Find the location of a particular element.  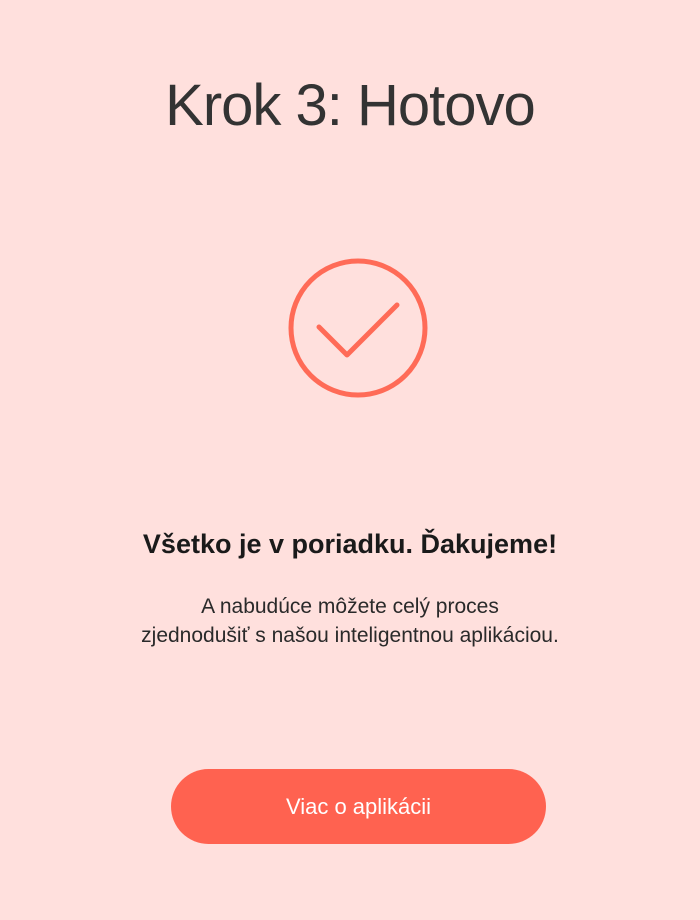

description-line-1: A nabudúce môžete celý proces is located at coordinates (350, 606).